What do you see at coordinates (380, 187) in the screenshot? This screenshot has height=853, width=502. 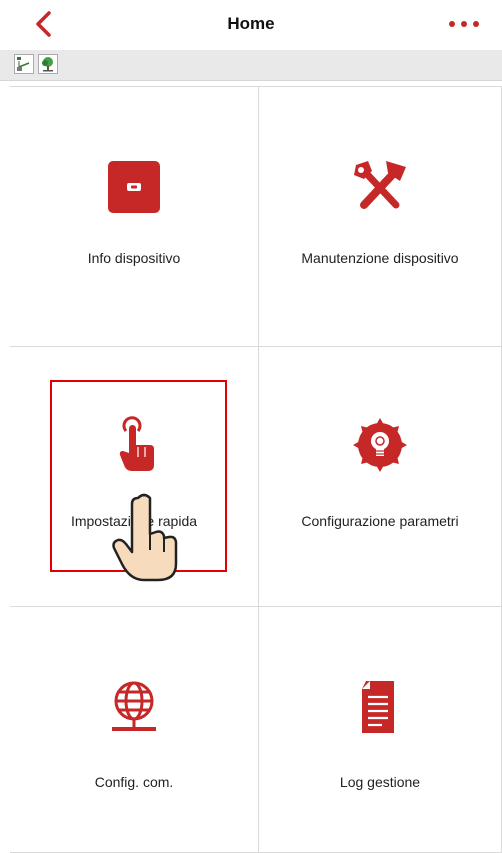 I see `tools-icon` at bounding box center [380, 187].